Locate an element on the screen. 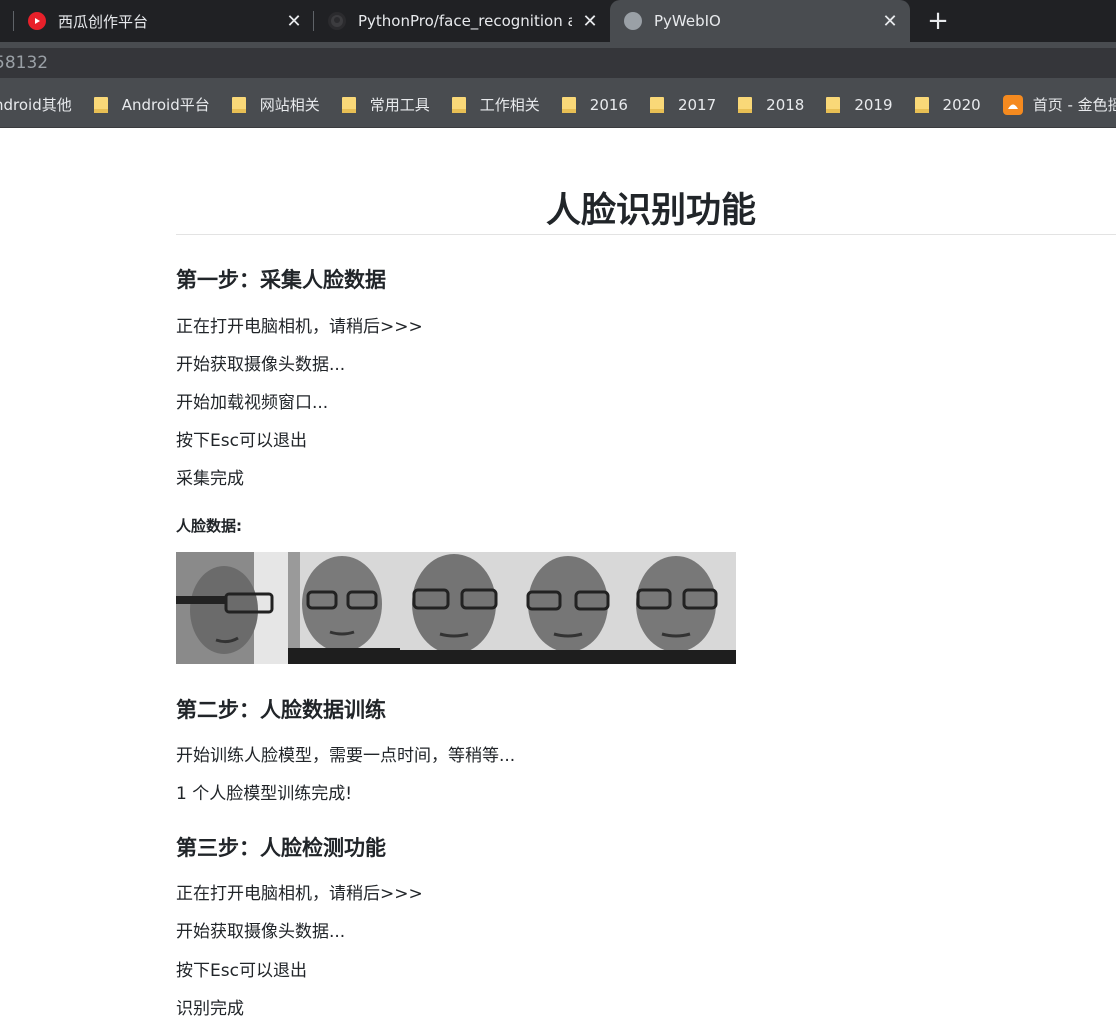 Image resolution: width=1116 pixels, height=1024 pixels. bookmark-website: 网站相关 is located at coordinates (275, 104).